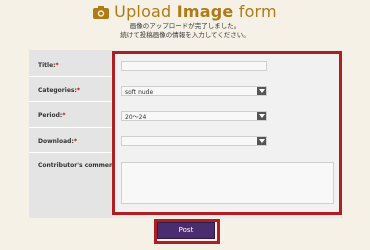  Describe the element at coordinates (139, 92) in the screenshot. I see `categories-selected-value: soft nude` at that location.